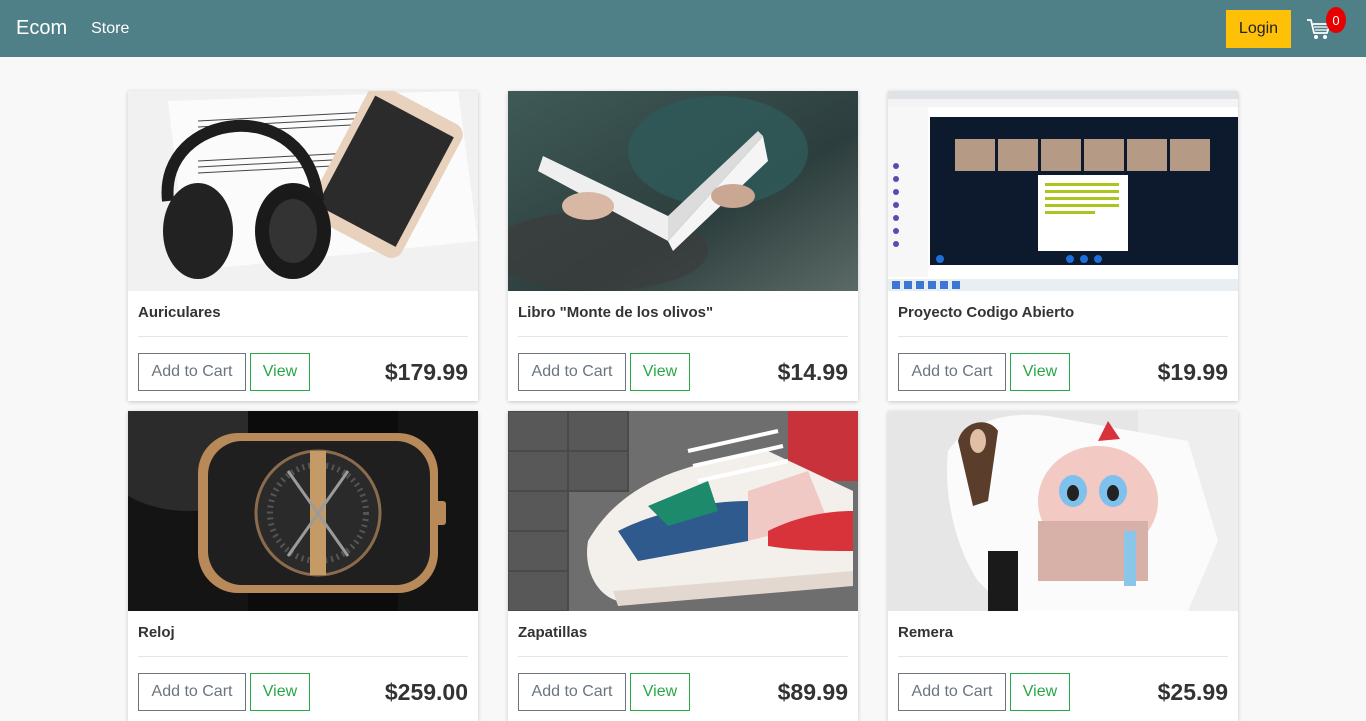 Image resolution: width=1366 pixels, height=721 pixels. I want to click on navbar: Ecom Store Login 0, so click(683, 28).